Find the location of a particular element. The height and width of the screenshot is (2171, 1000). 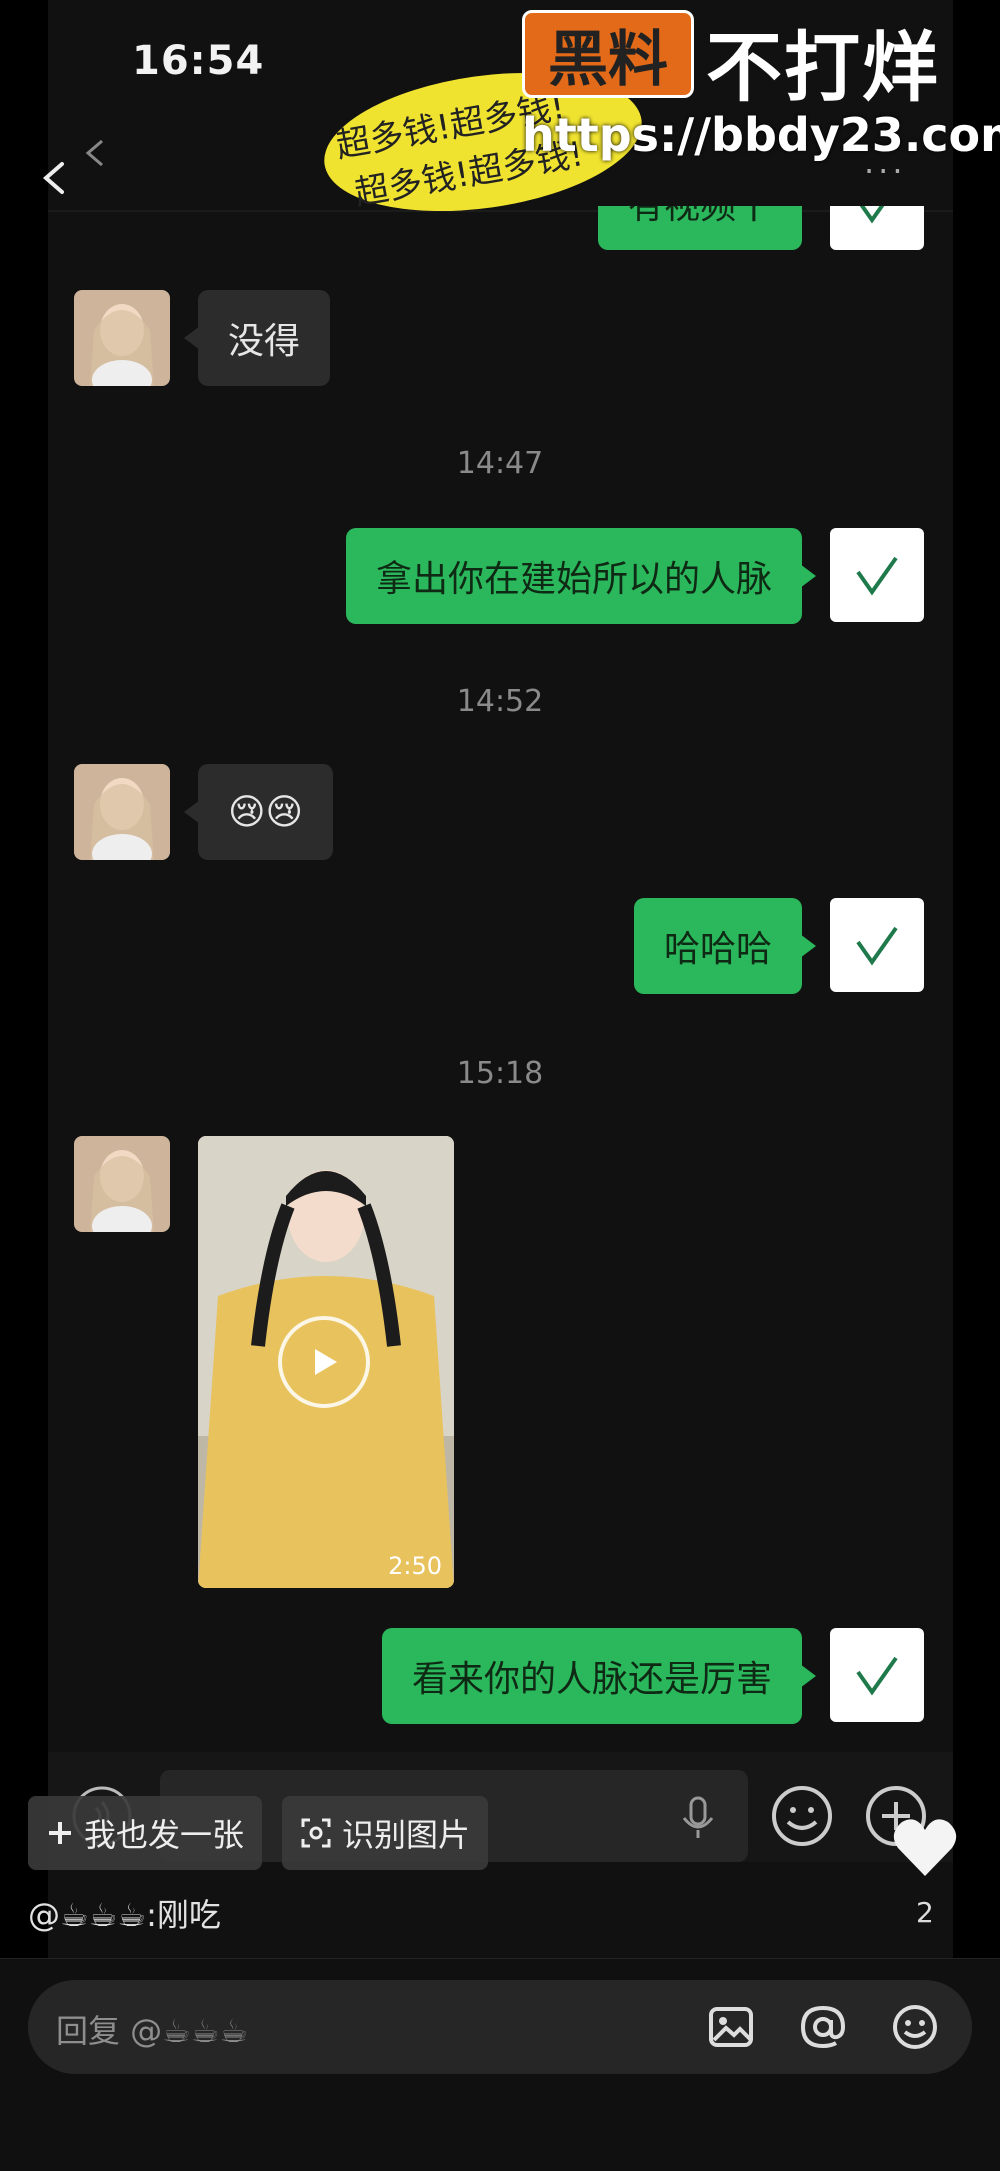

timestamp: 14:52 is located at coordinates (500, 701).